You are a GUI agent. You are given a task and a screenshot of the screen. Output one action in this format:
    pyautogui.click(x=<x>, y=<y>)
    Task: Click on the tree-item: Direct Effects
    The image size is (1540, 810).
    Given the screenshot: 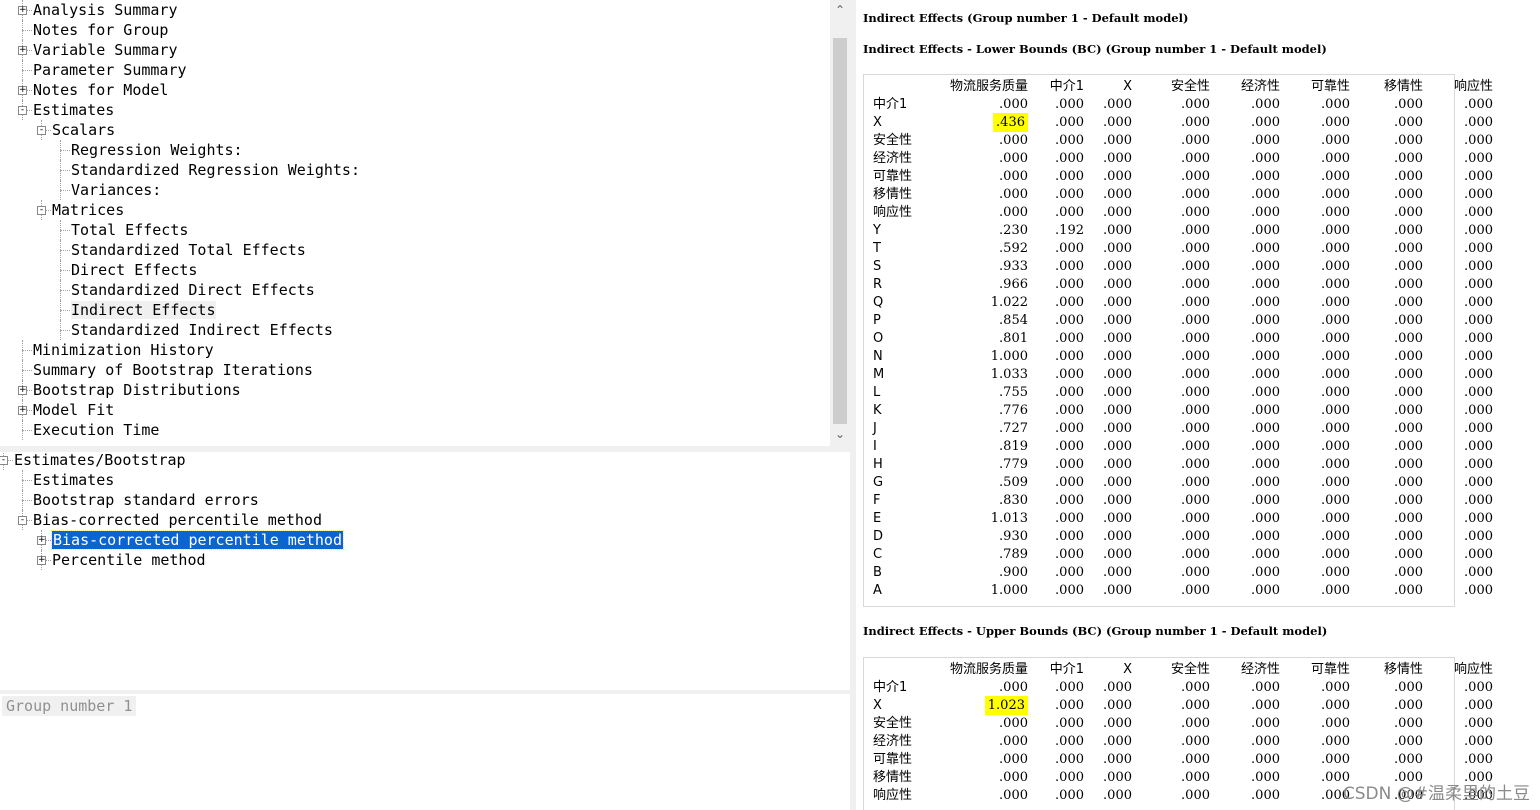 What is the action you would take?
    pyautogui.click(x=134, y=270)
    